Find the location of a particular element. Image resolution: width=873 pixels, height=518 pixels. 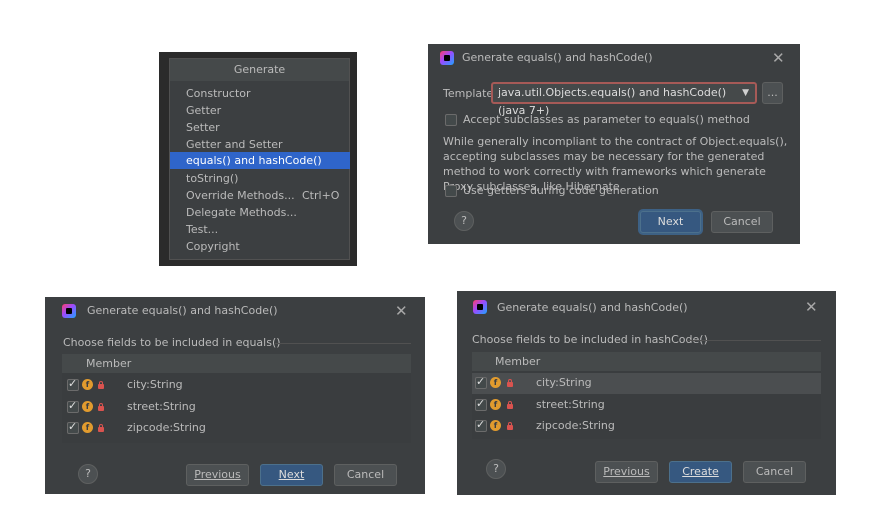

use-getters-checkbox is located at coordinates (451, 191).